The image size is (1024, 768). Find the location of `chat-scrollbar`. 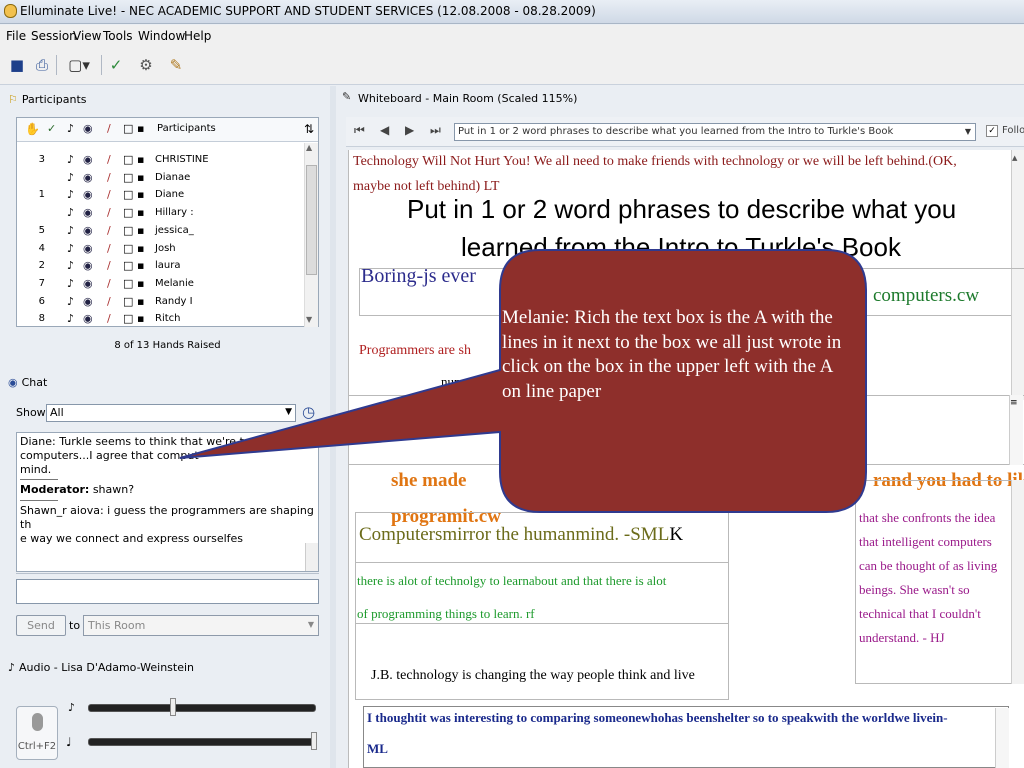

chat-scrollbar is located at coordinates (311, 557).